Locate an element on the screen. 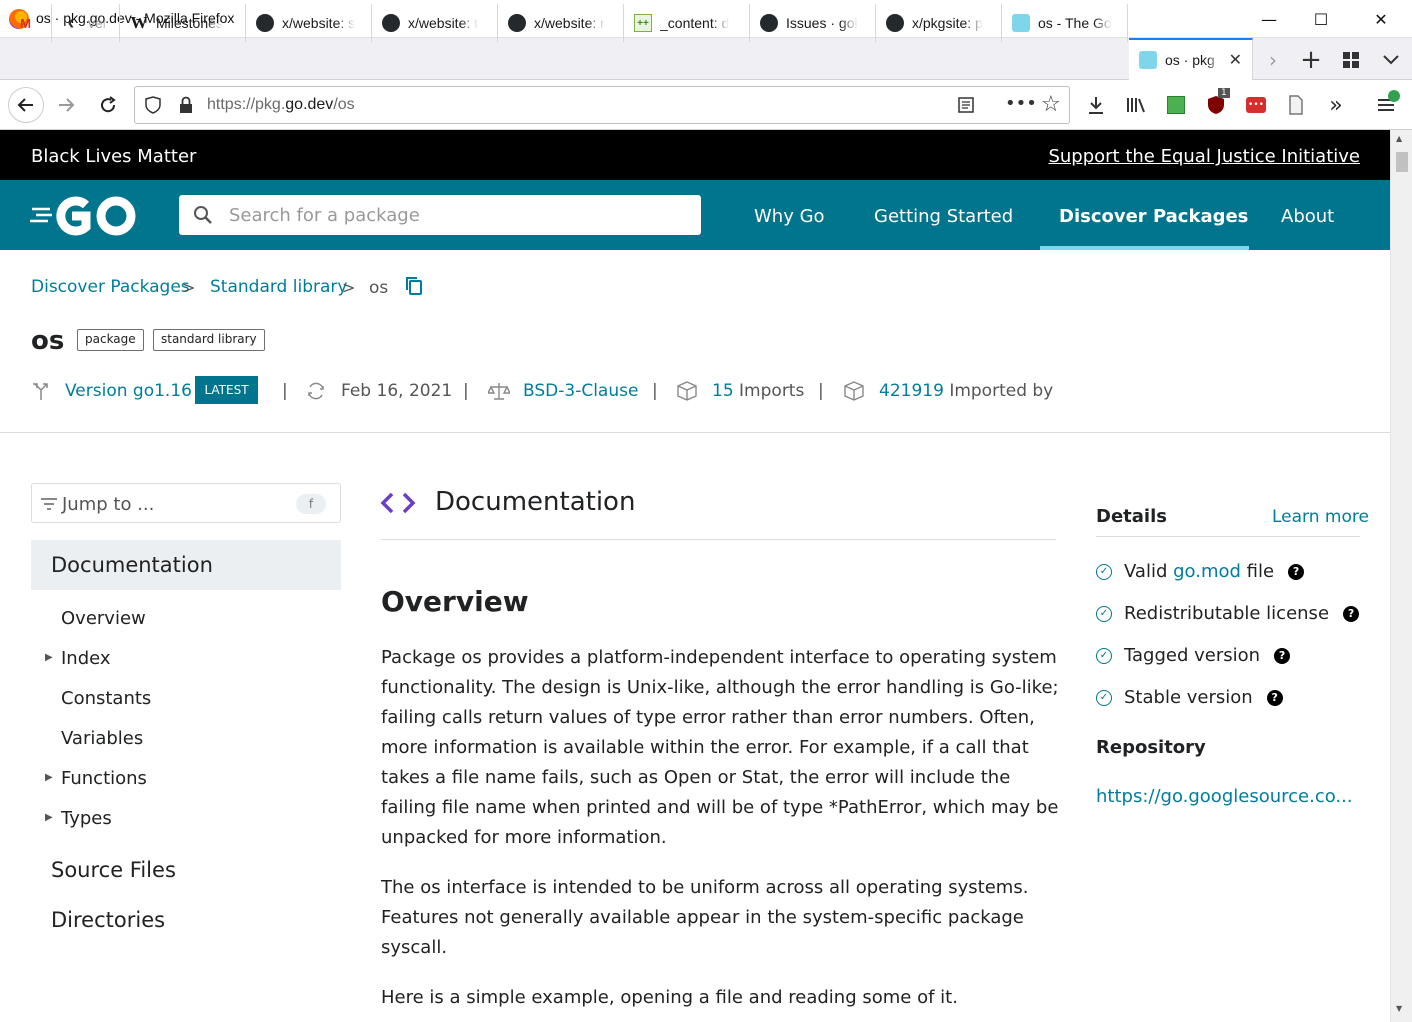  tab-5: x/website: r is located at coordinates (561, 23).